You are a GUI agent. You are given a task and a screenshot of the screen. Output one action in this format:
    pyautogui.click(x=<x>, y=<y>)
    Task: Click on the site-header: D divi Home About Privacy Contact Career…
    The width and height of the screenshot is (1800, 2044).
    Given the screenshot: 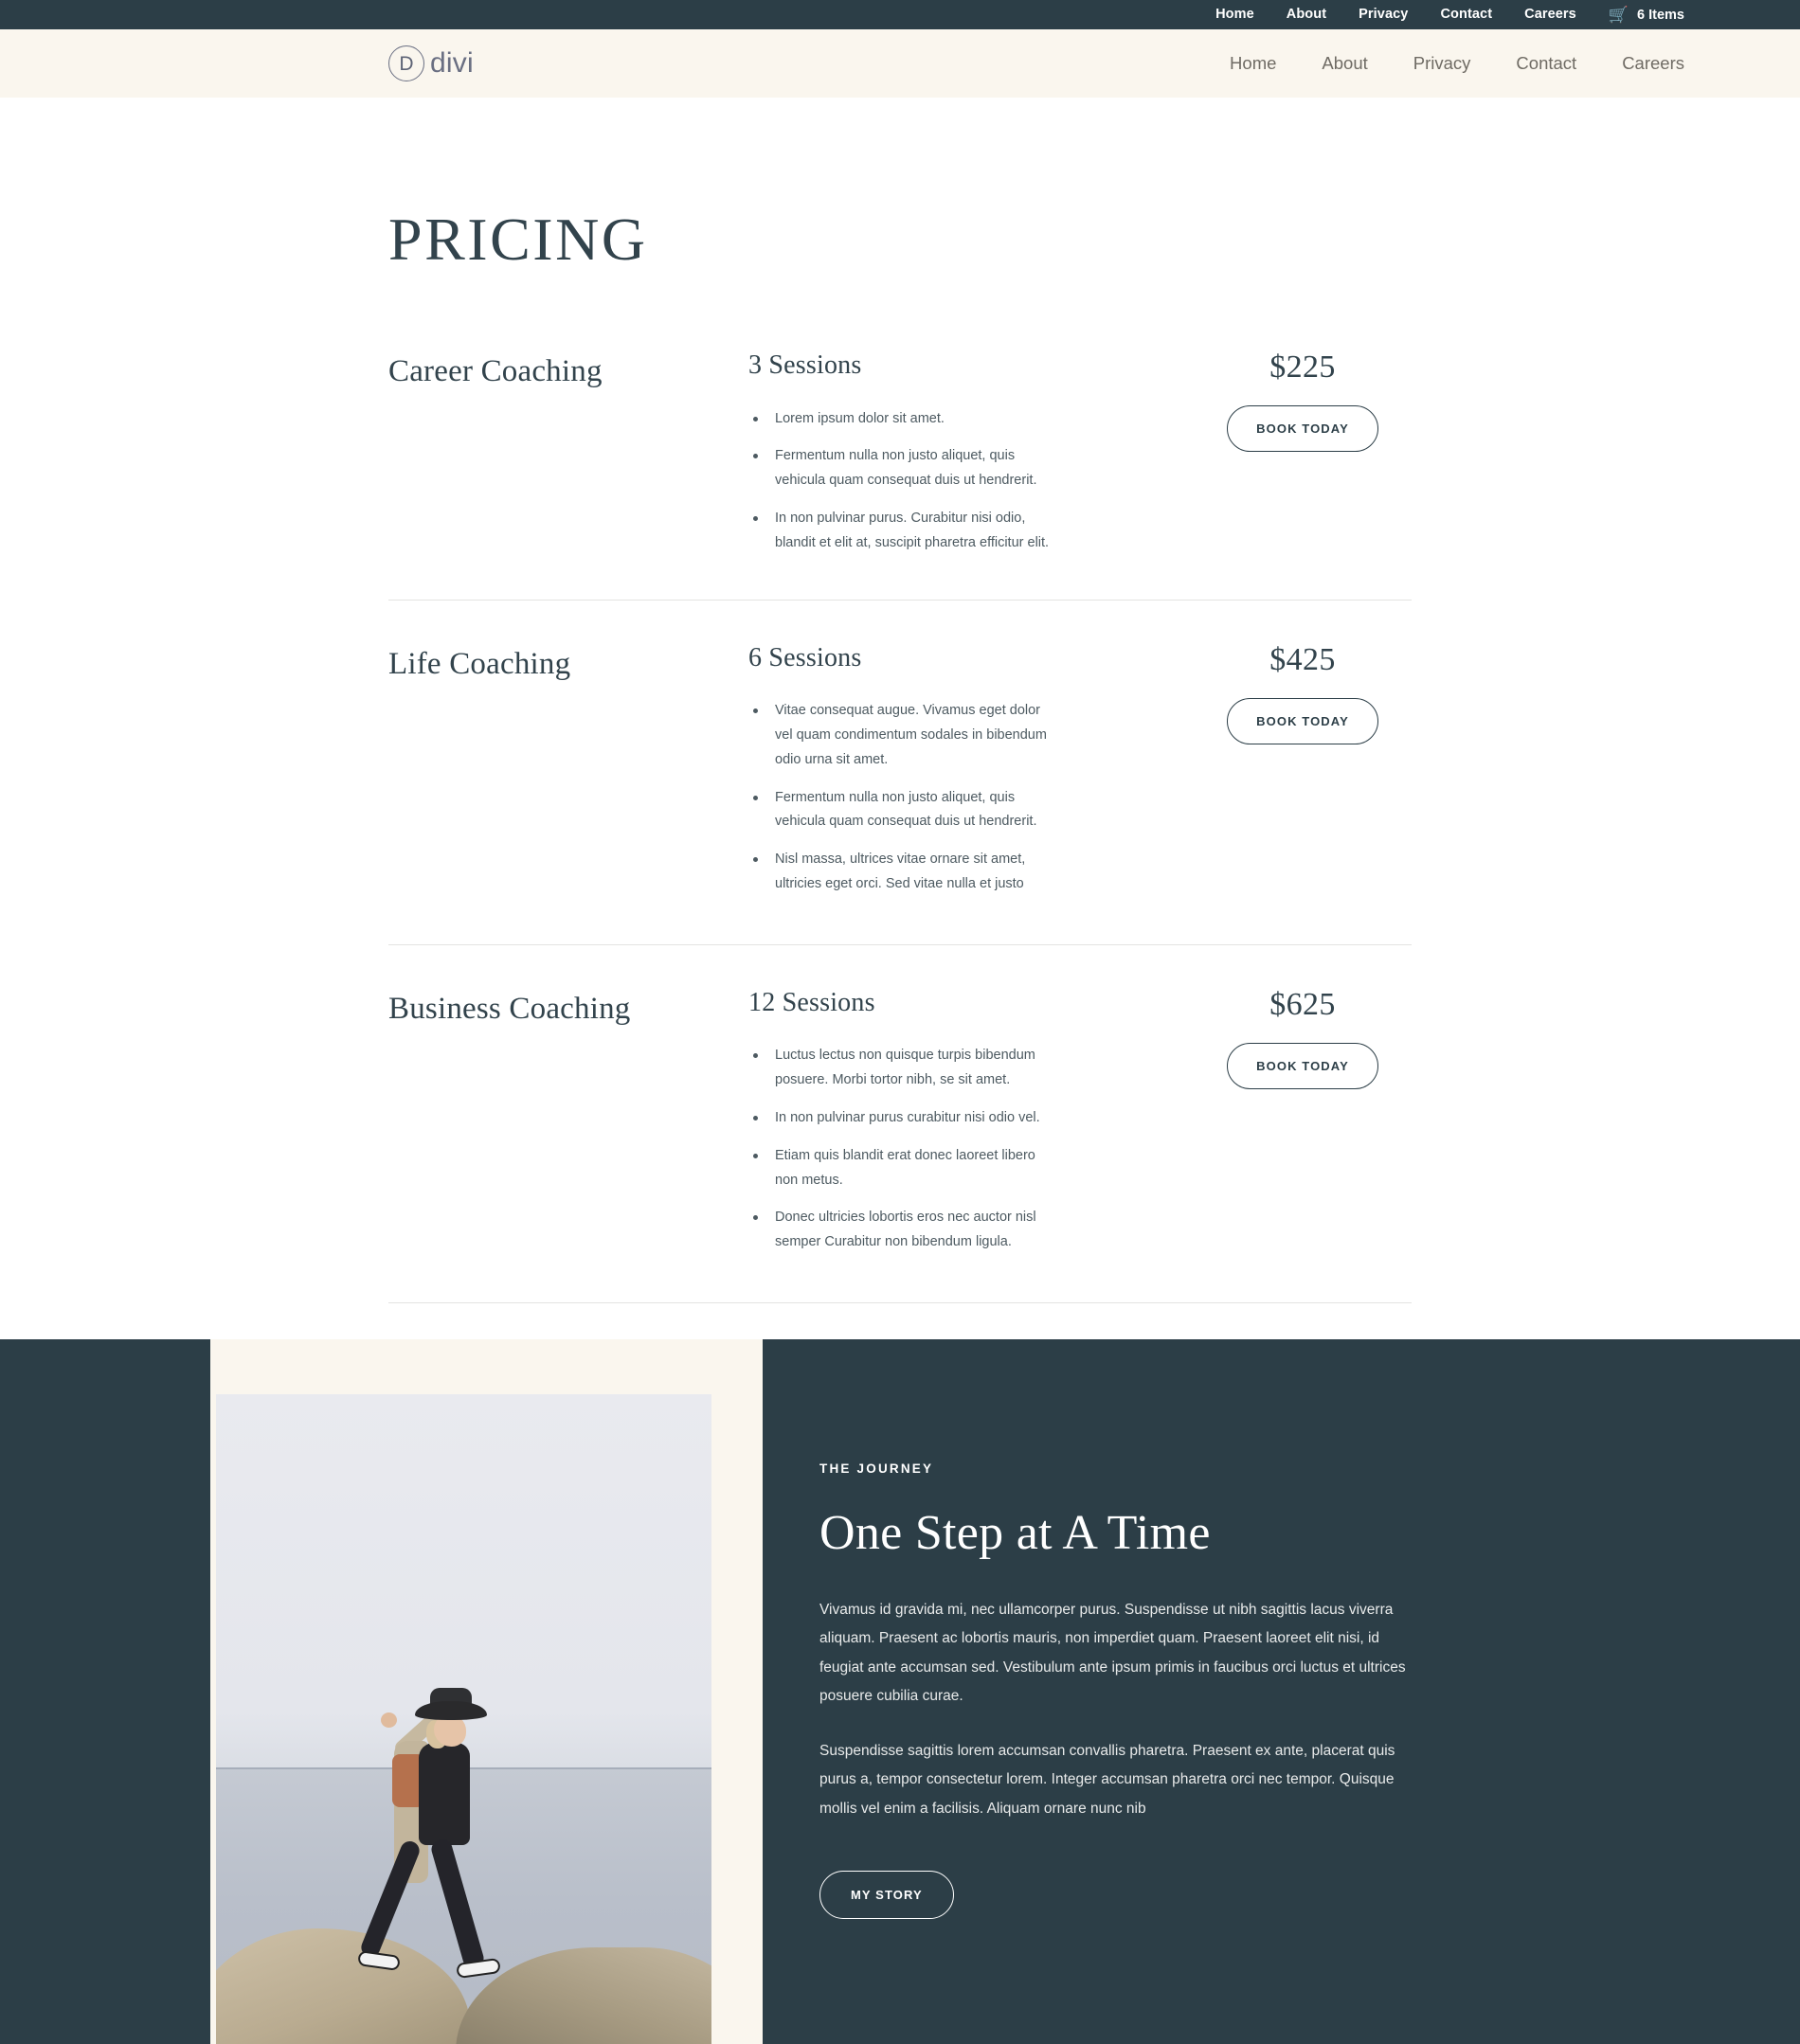 What is the action you would take?
    pyautogui.click(x=900, y=63)
    